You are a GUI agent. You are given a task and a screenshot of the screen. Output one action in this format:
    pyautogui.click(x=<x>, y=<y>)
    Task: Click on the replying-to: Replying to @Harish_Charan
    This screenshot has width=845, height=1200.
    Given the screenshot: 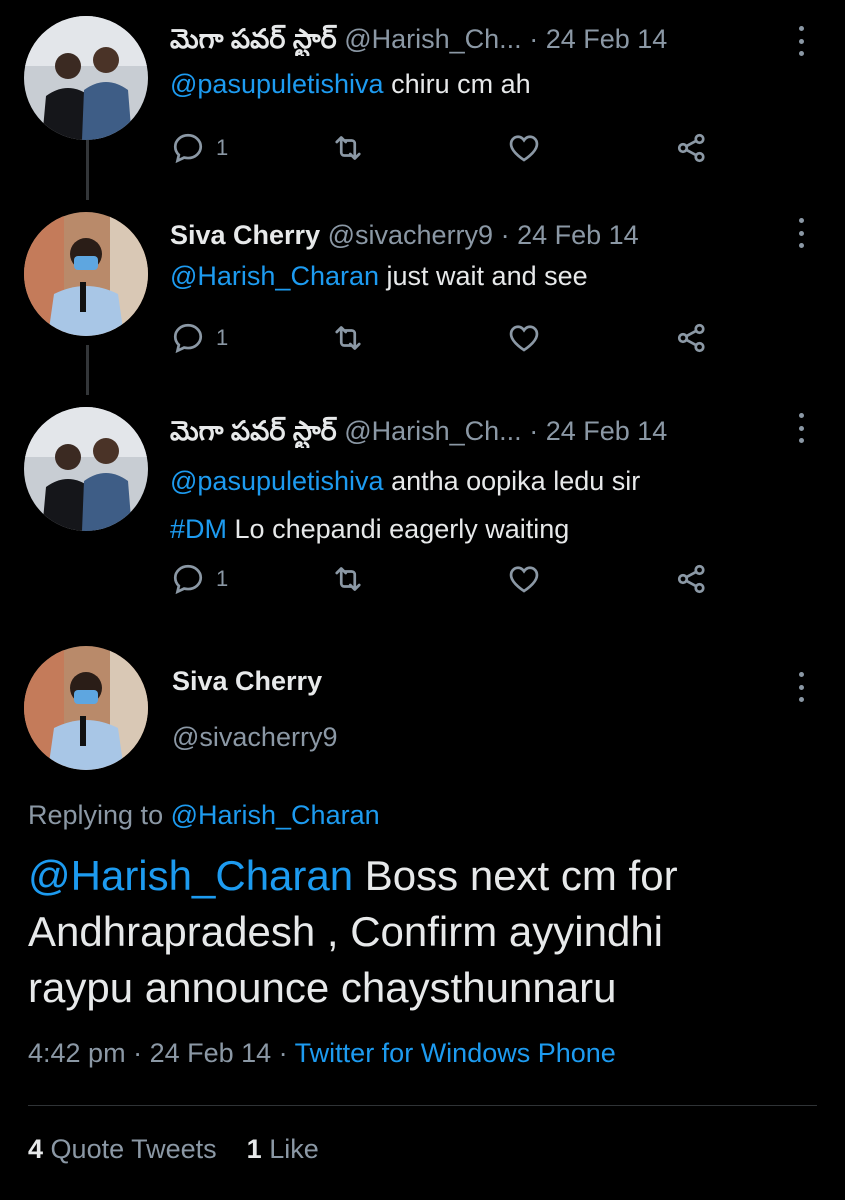 What is the action you would take?
    pyautogui.click(x=204, y=815)
    